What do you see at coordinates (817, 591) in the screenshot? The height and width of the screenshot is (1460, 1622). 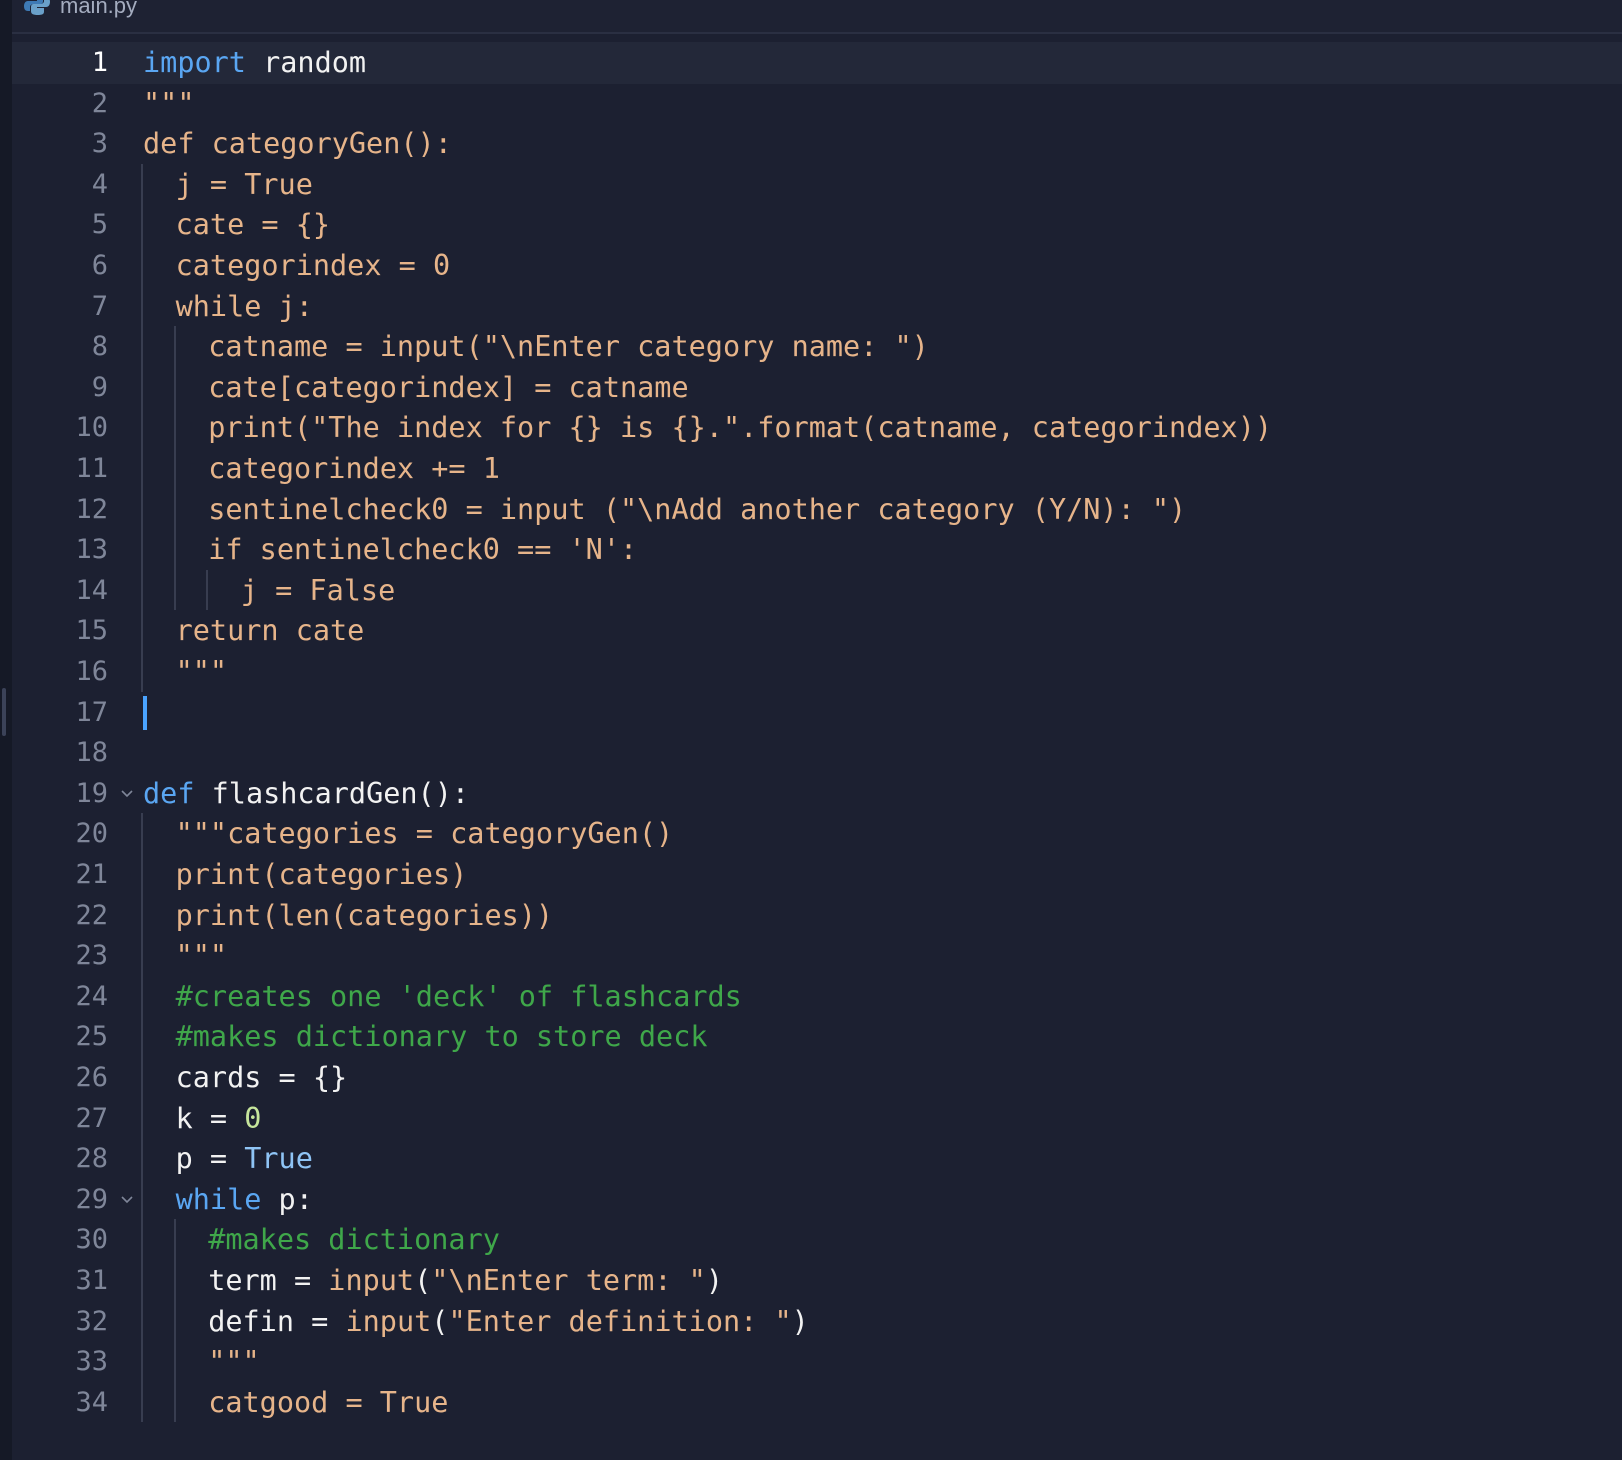 I see `code-line: 14 j = False` at bounding box center [817, 591].